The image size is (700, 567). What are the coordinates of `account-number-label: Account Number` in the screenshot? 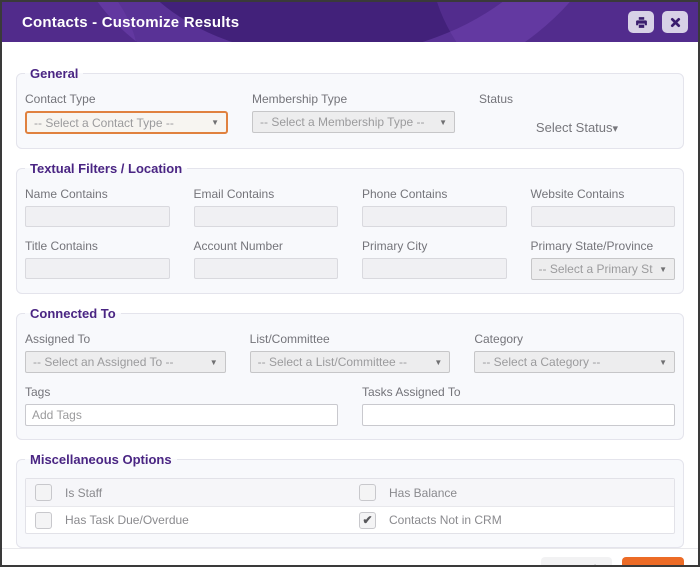 It's located at (238, 246).